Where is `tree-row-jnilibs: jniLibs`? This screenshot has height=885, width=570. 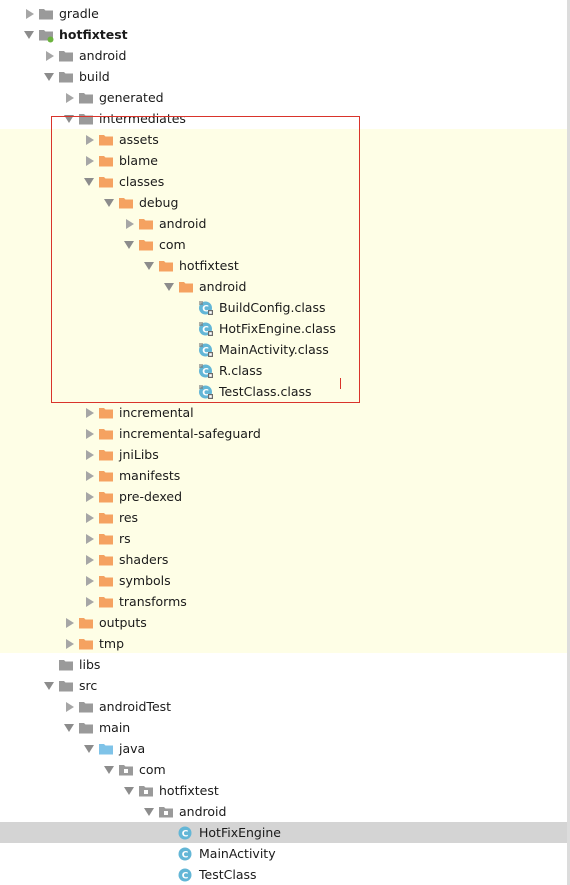 tree-row-jnilibs: jniLibs is located at coordinates (119, 454).